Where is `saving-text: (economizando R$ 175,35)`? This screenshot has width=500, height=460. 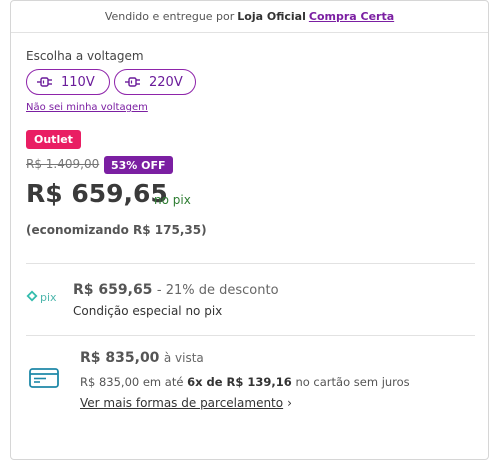
saving-text: (economizando R$ 175,35) is located at coordinates (116, 230).